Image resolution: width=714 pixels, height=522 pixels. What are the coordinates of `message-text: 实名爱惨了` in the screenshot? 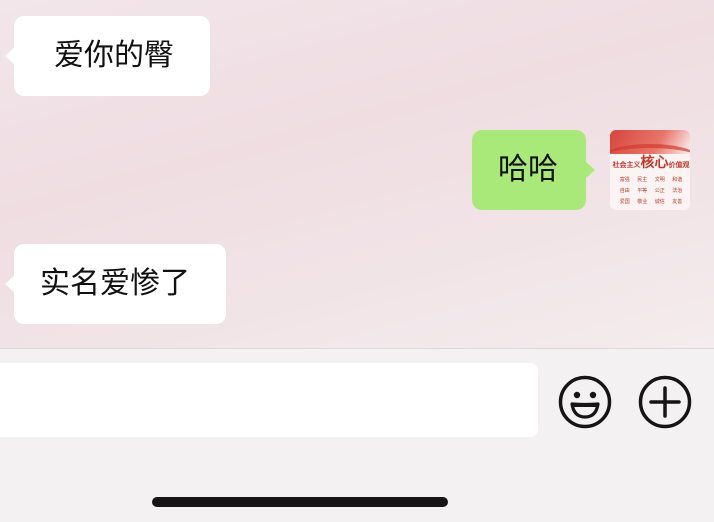 It's located at (115, 283).